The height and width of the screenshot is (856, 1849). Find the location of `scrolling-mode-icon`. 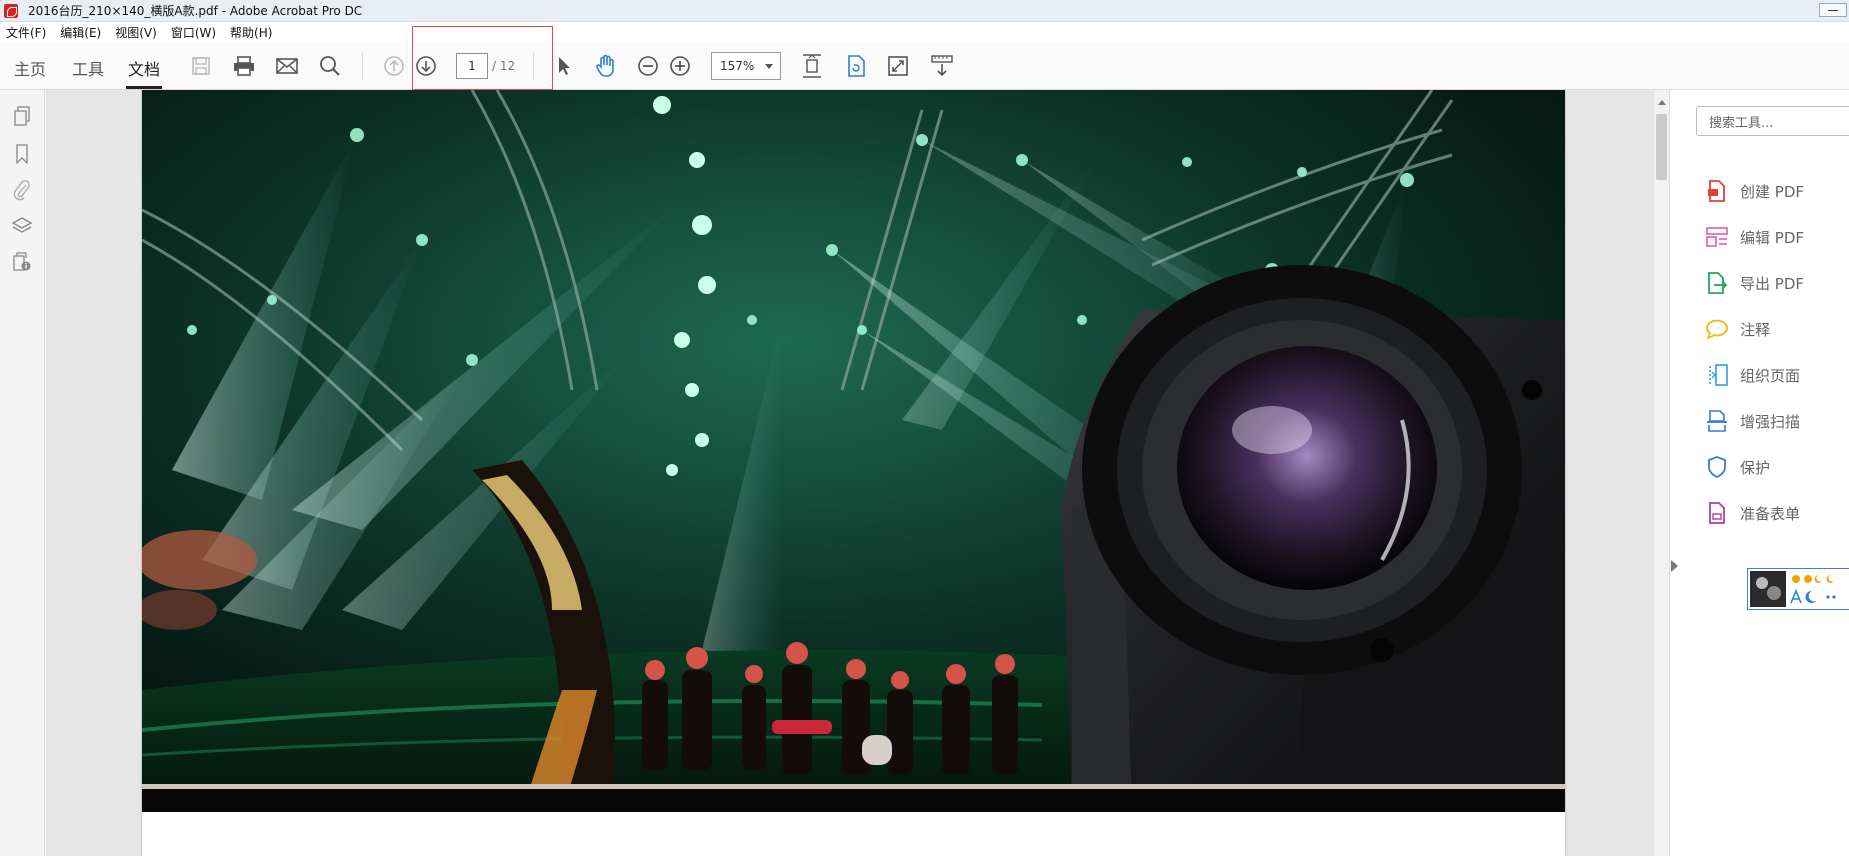

scrolling-mode-icon is located at coordinates (942, 66).